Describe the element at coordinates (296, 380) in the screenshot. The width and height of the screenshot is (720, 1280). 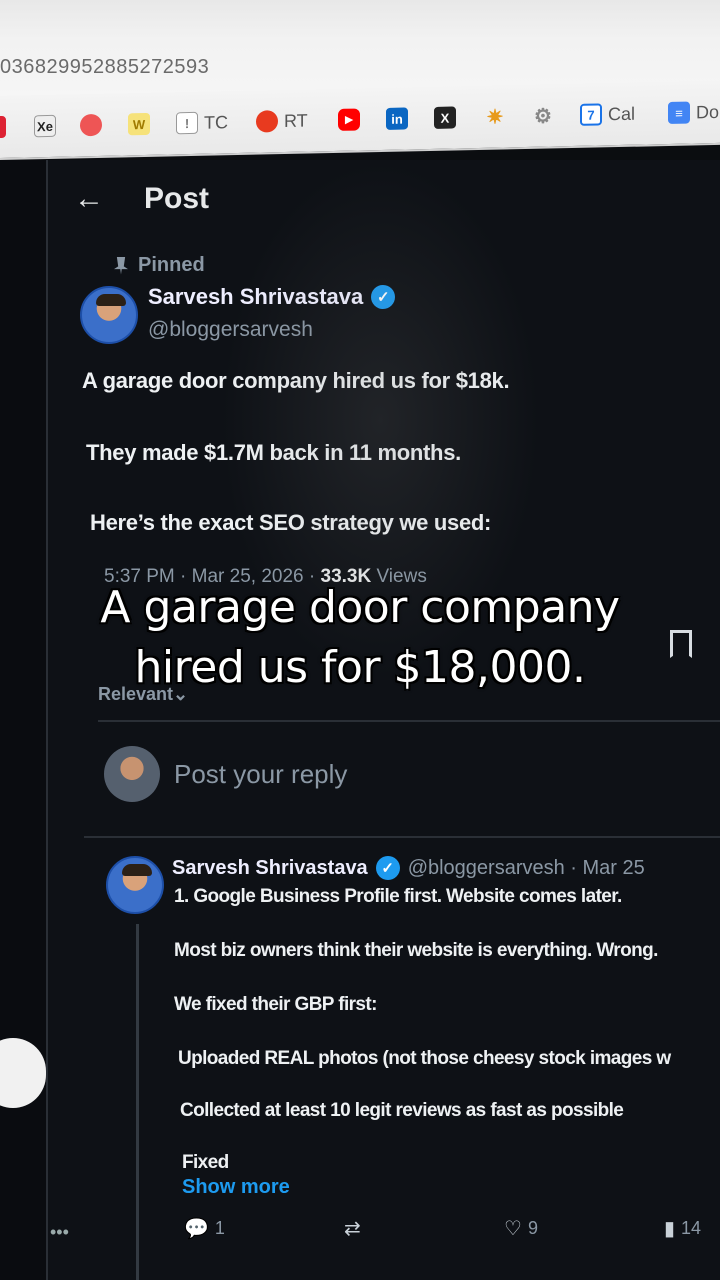
I see `post-text-line: A garage door company hired us for $18k.` at that location.